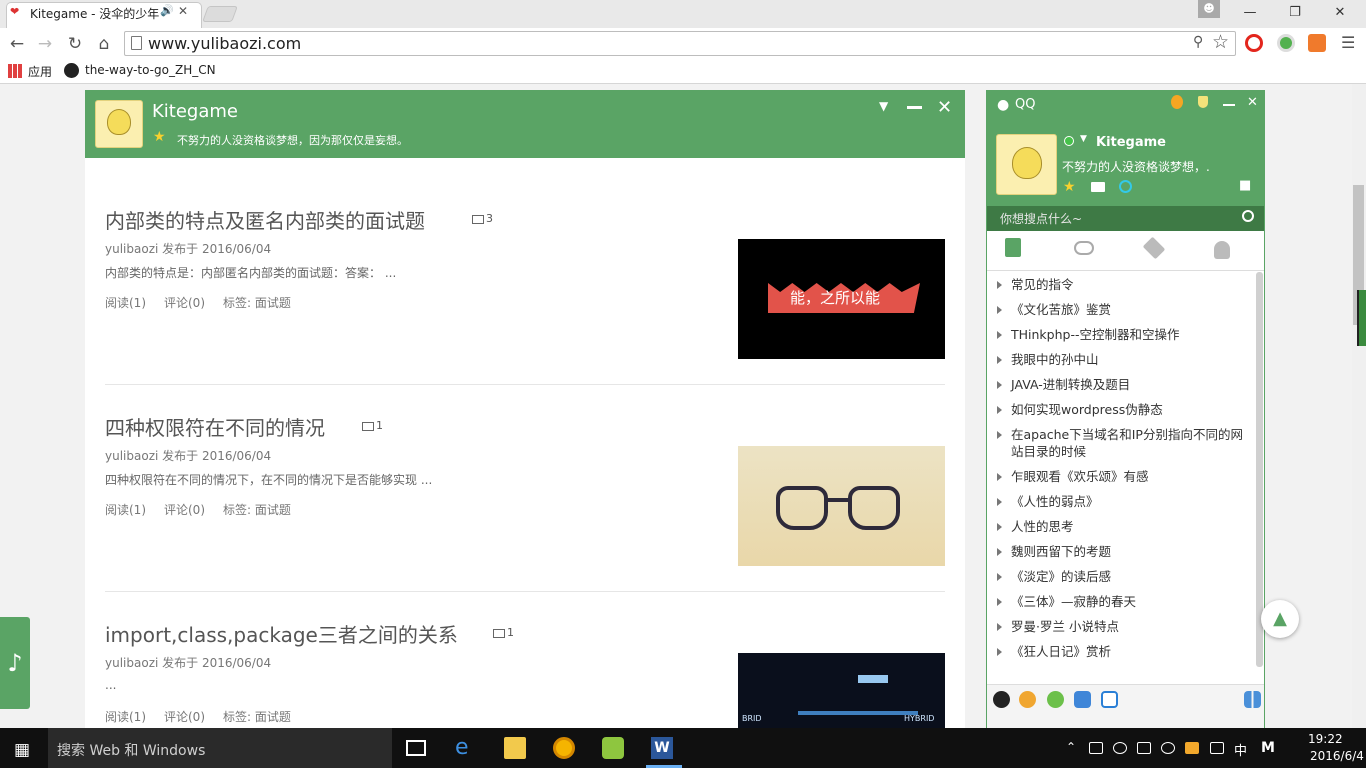 The width and height of the screenshot is (1366, 768). What do you see at coordinates (1198, 42) in the screenshot?
I see `key-icon: ⚲` at bounding box center [1198, 42].